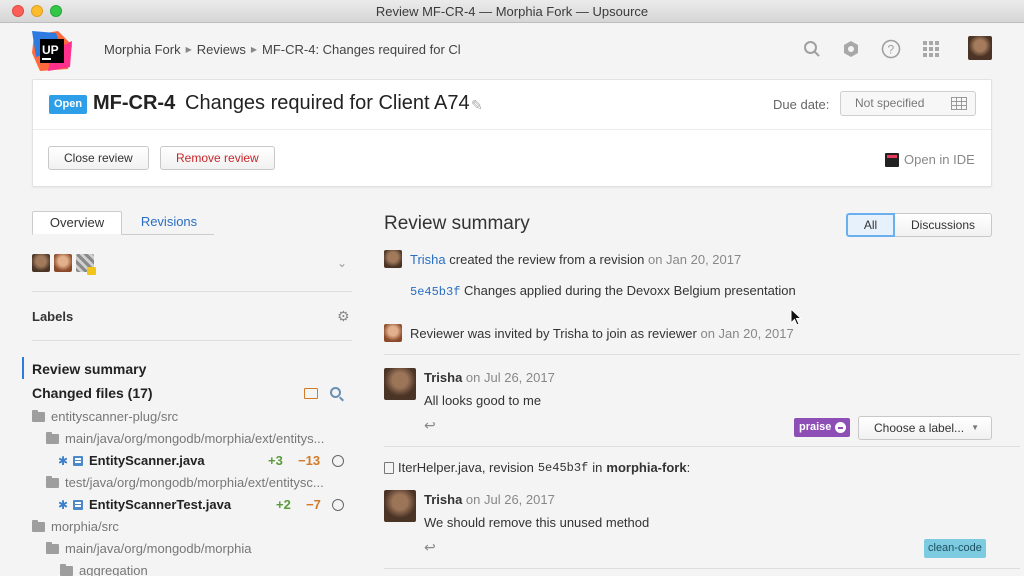 This screenshot has height=576, width=1024. What do you see at coordinates (851, 49) in the screenshot?
I see `settings-icon` at bounding box center [851, 49].